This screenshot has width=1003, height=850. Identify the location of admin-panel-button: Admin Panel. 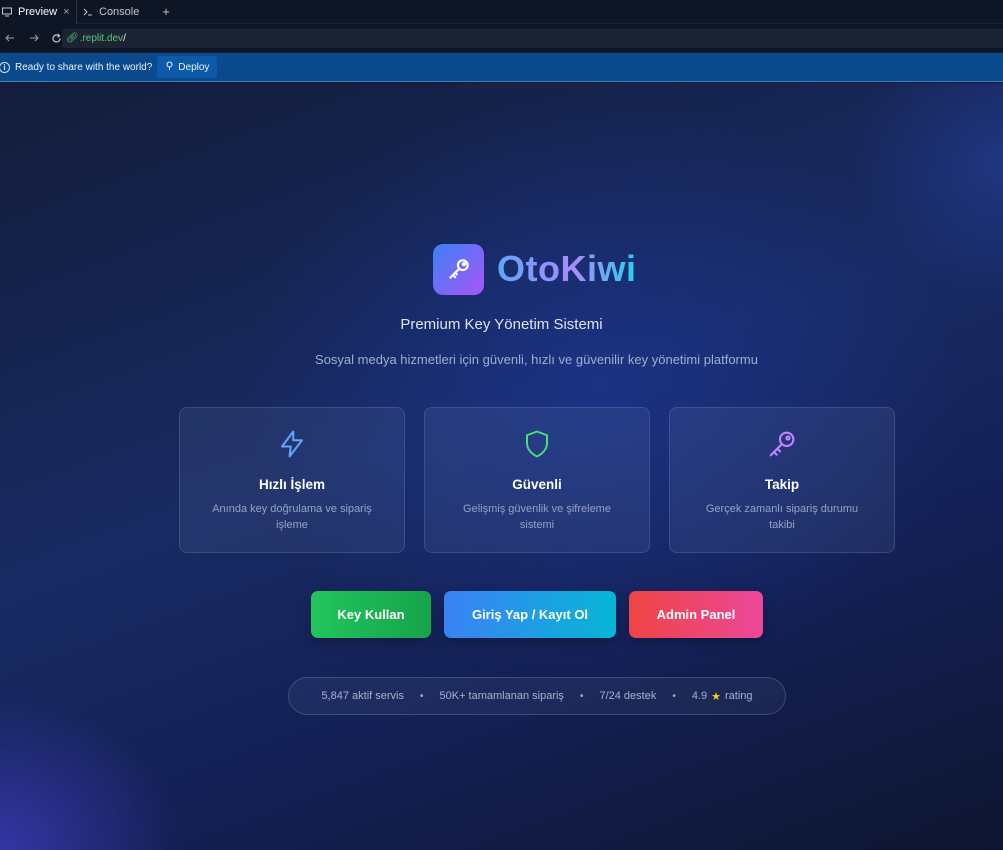
(696, 614).